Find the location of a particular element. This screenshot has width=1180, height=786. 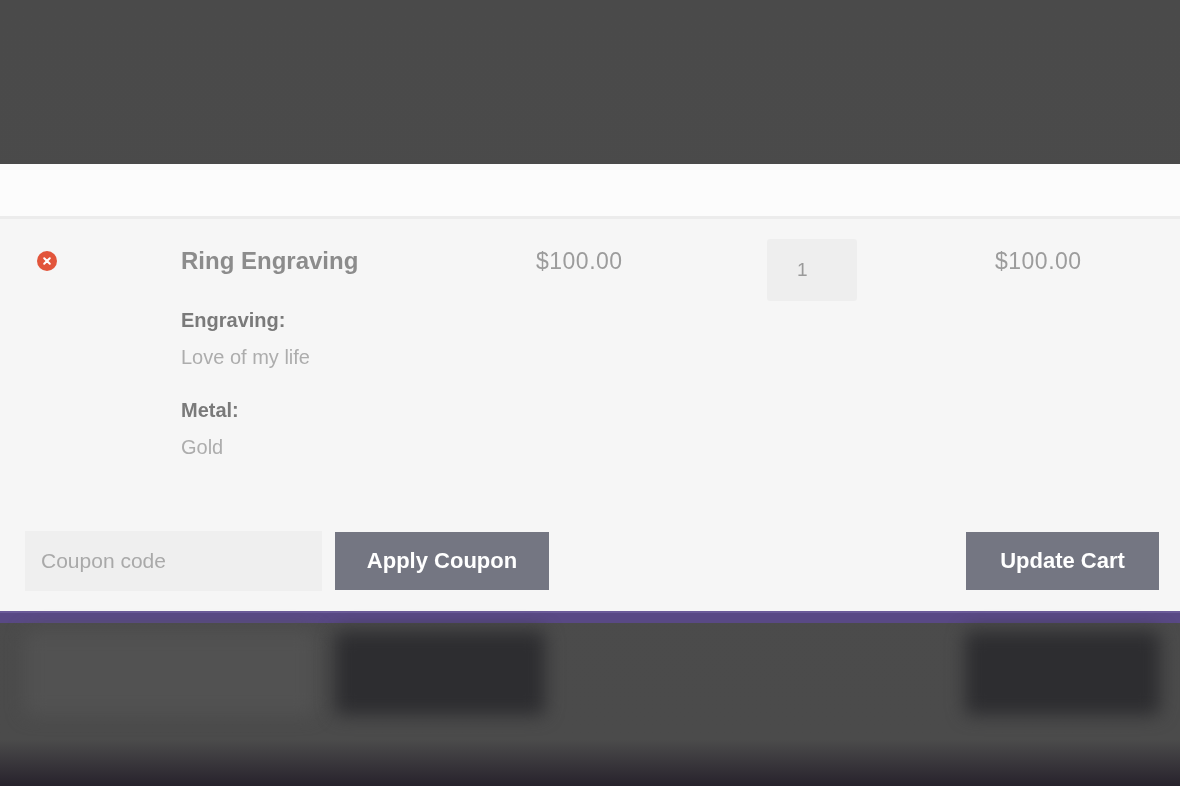

product-name: Ring Engraving is located at coordinates (270, 261).